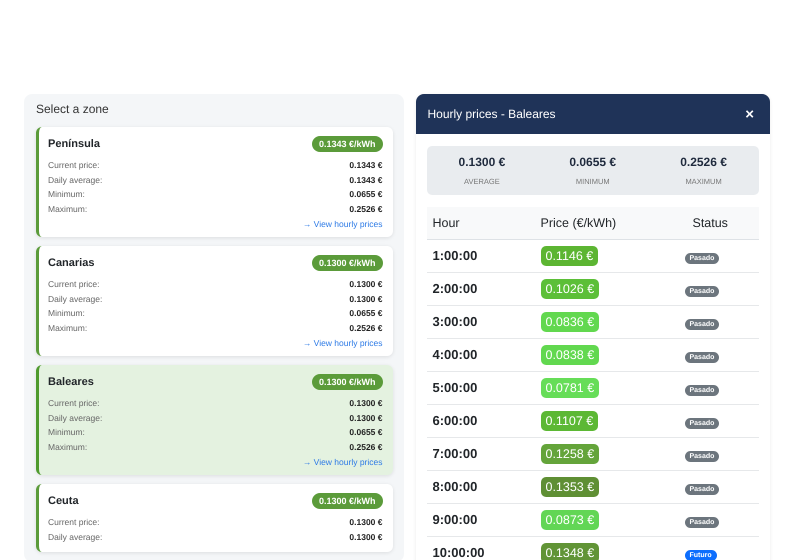 The image size is (800, 560). I want to click on price-pill: 0.0836 €, so click(570, 322).